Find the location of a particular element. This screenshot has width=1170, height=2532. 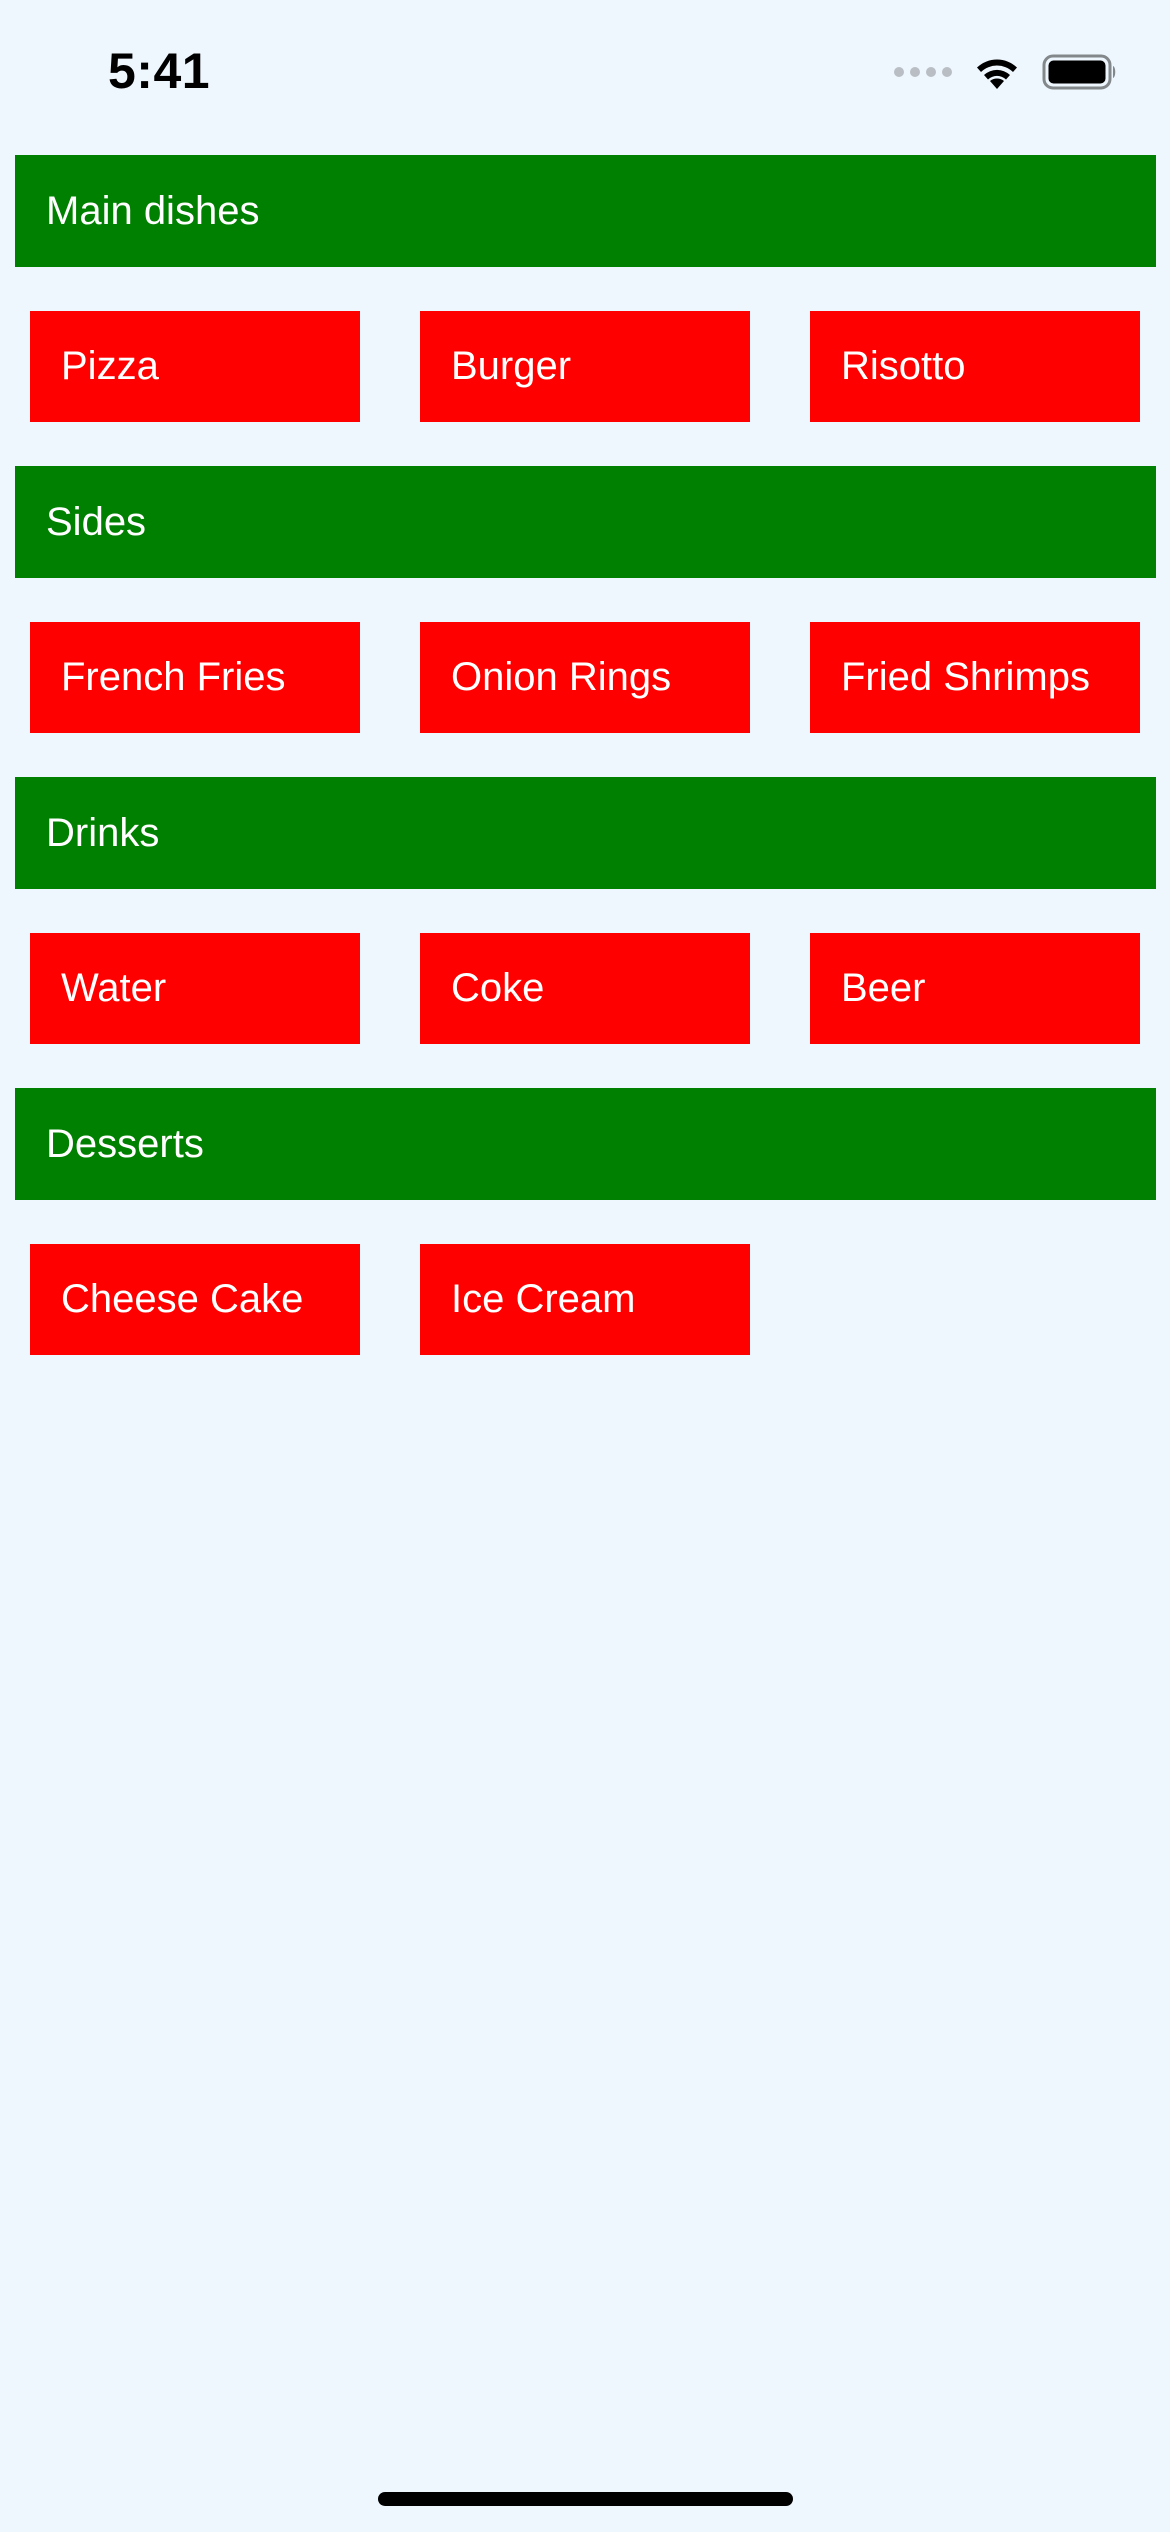

cellular-signal-icon is located at coordinates (923, 72).